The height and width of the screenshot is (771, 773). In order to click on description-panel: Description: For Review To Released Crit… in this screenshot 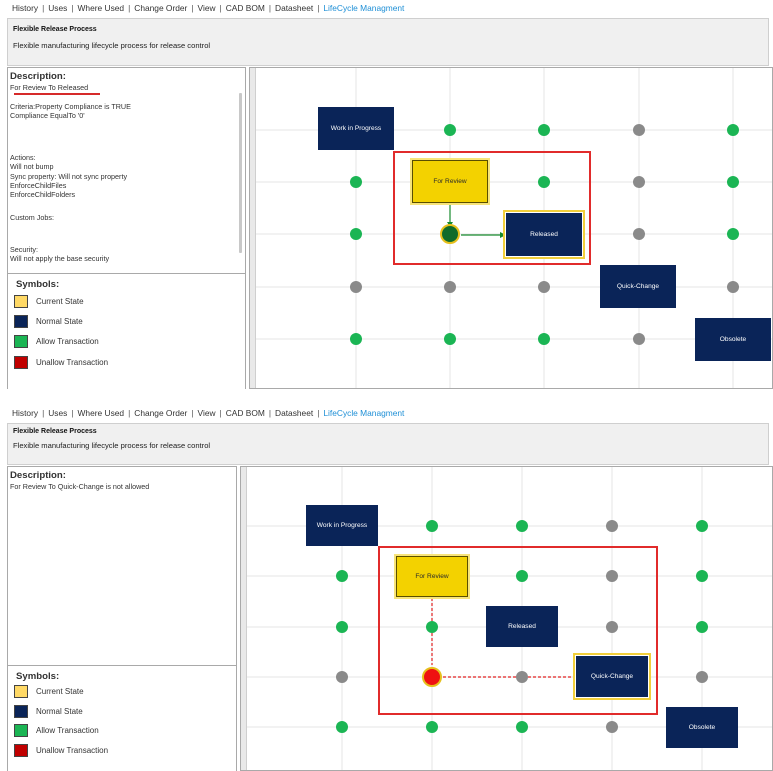, I will do `click(126, 228)`.